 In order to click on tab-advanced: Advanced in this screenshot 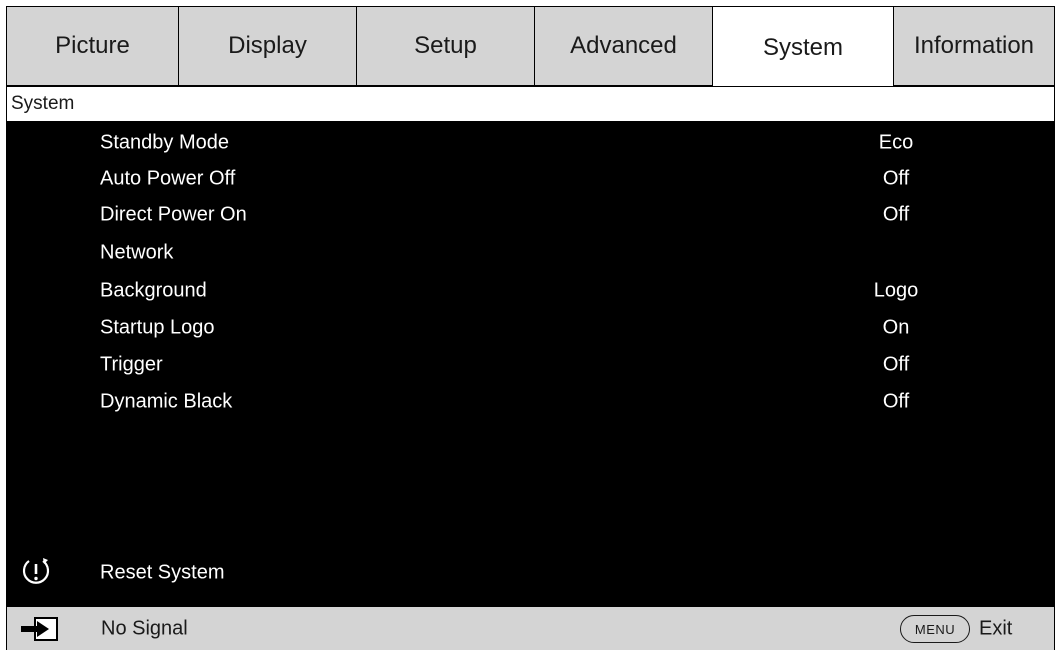, I will do `click(624, 46)`.